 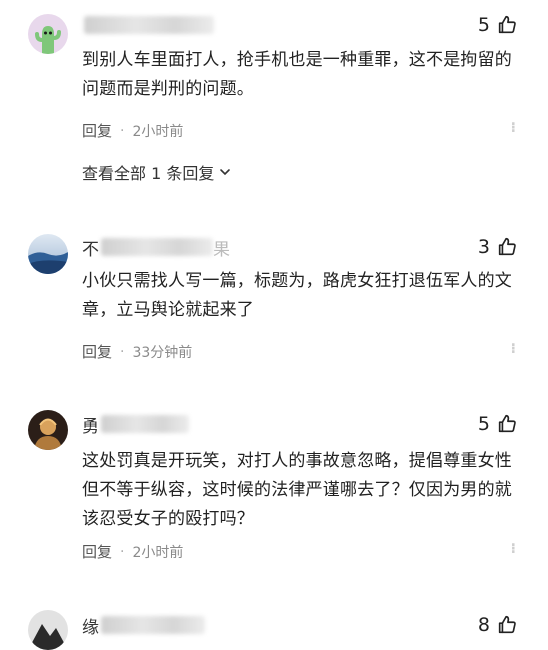 I want to click on like-button: 3, so click(x=498, y=247).